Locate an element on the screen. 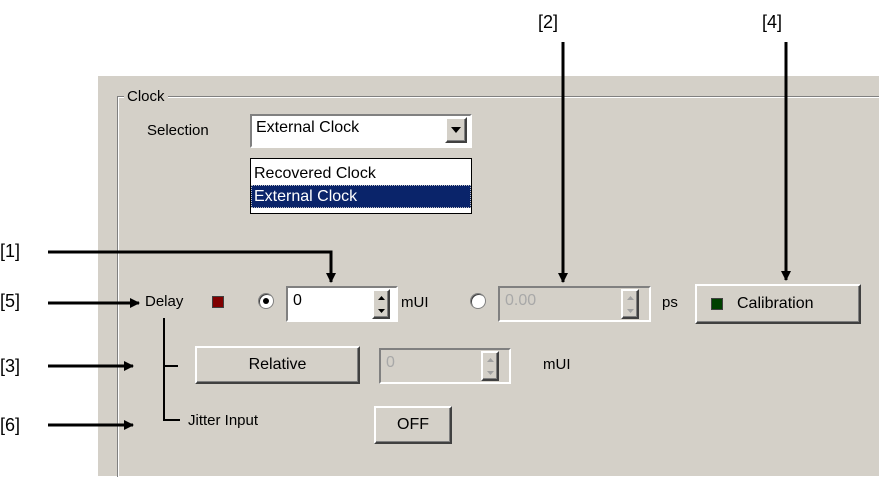 The image size is (879, 477). callout-1-arrow is located at coordinates (192, 266).